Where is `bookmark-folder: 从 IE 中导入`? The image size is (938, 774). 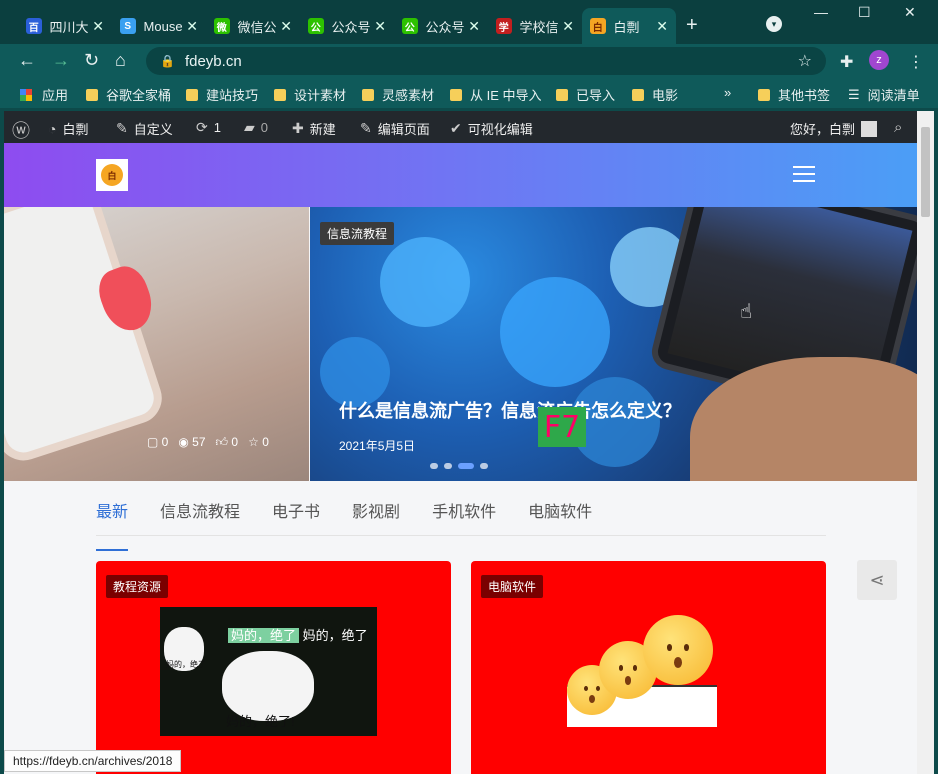
bookmark-folder: 从 IE 中导入 is located at coordinates (496, 94).